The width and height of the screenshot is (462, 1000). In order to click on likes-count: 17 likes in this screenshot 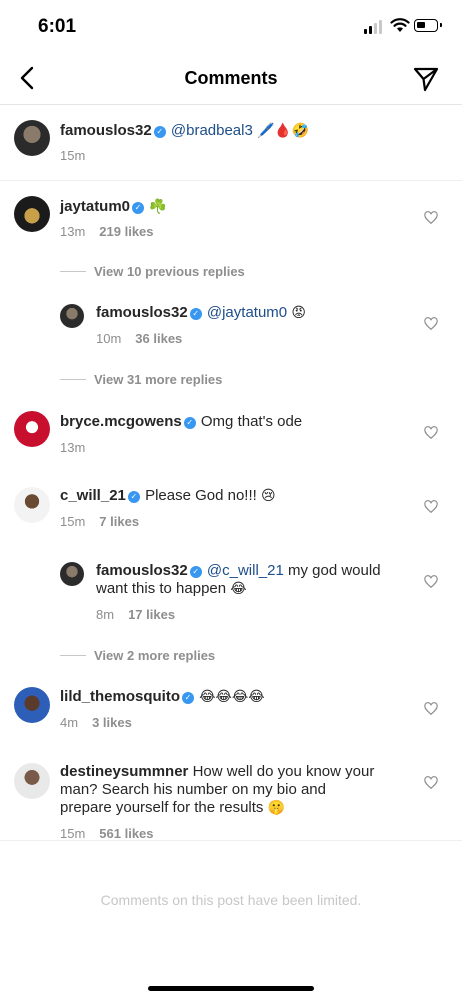, I will do `click(151, 614)`.